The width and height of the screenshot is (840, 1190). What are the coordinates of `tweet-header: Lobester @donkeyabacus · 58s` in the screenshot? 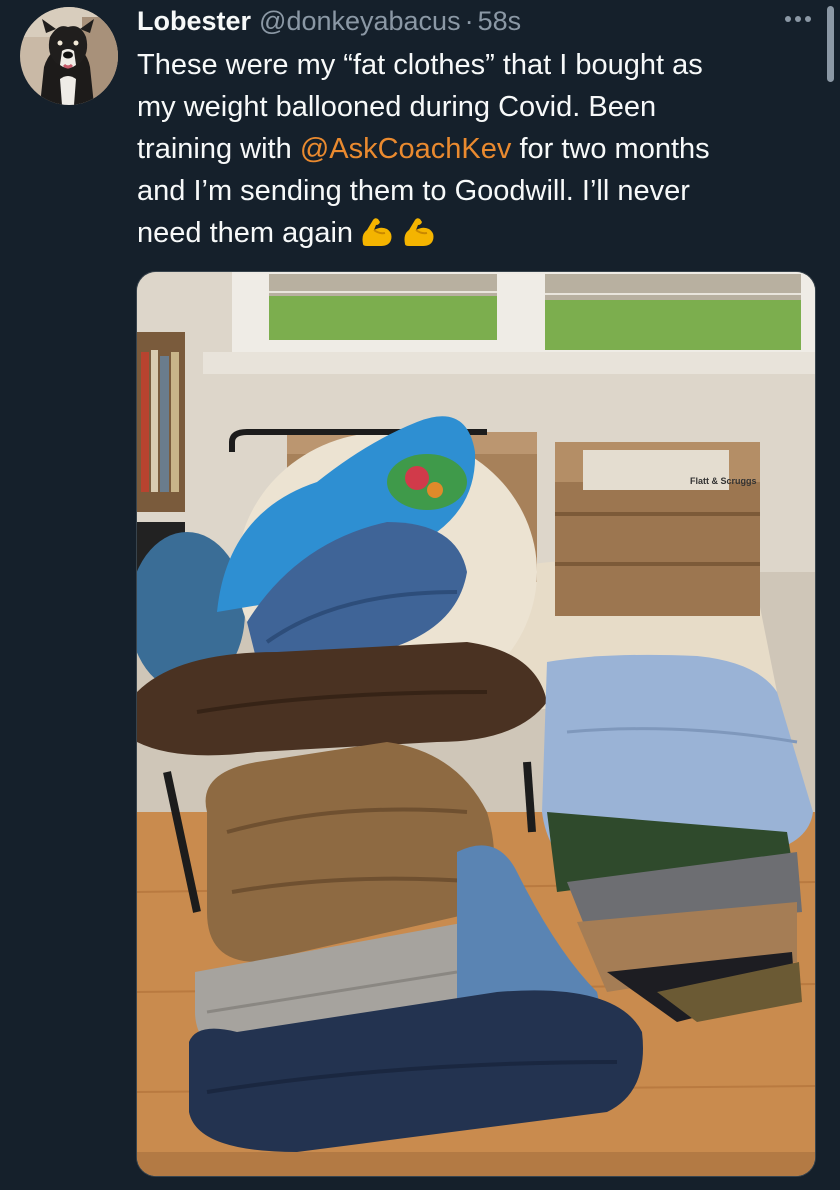 It's located at (329, 21).